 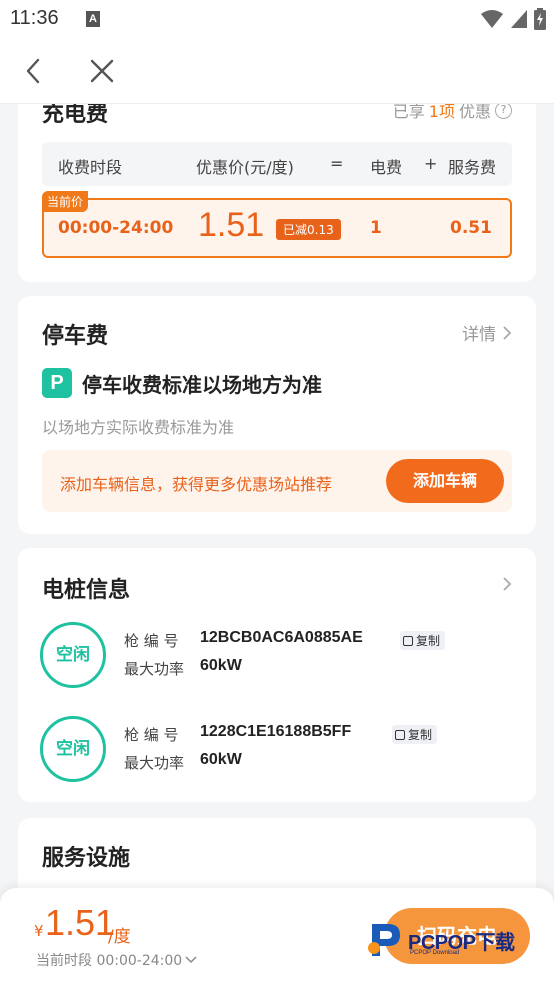 What do you see at coordinates (308, 229) in the screenshot?
I see `reduced-badge: 已减0.13` at bounding box center [308, 229].